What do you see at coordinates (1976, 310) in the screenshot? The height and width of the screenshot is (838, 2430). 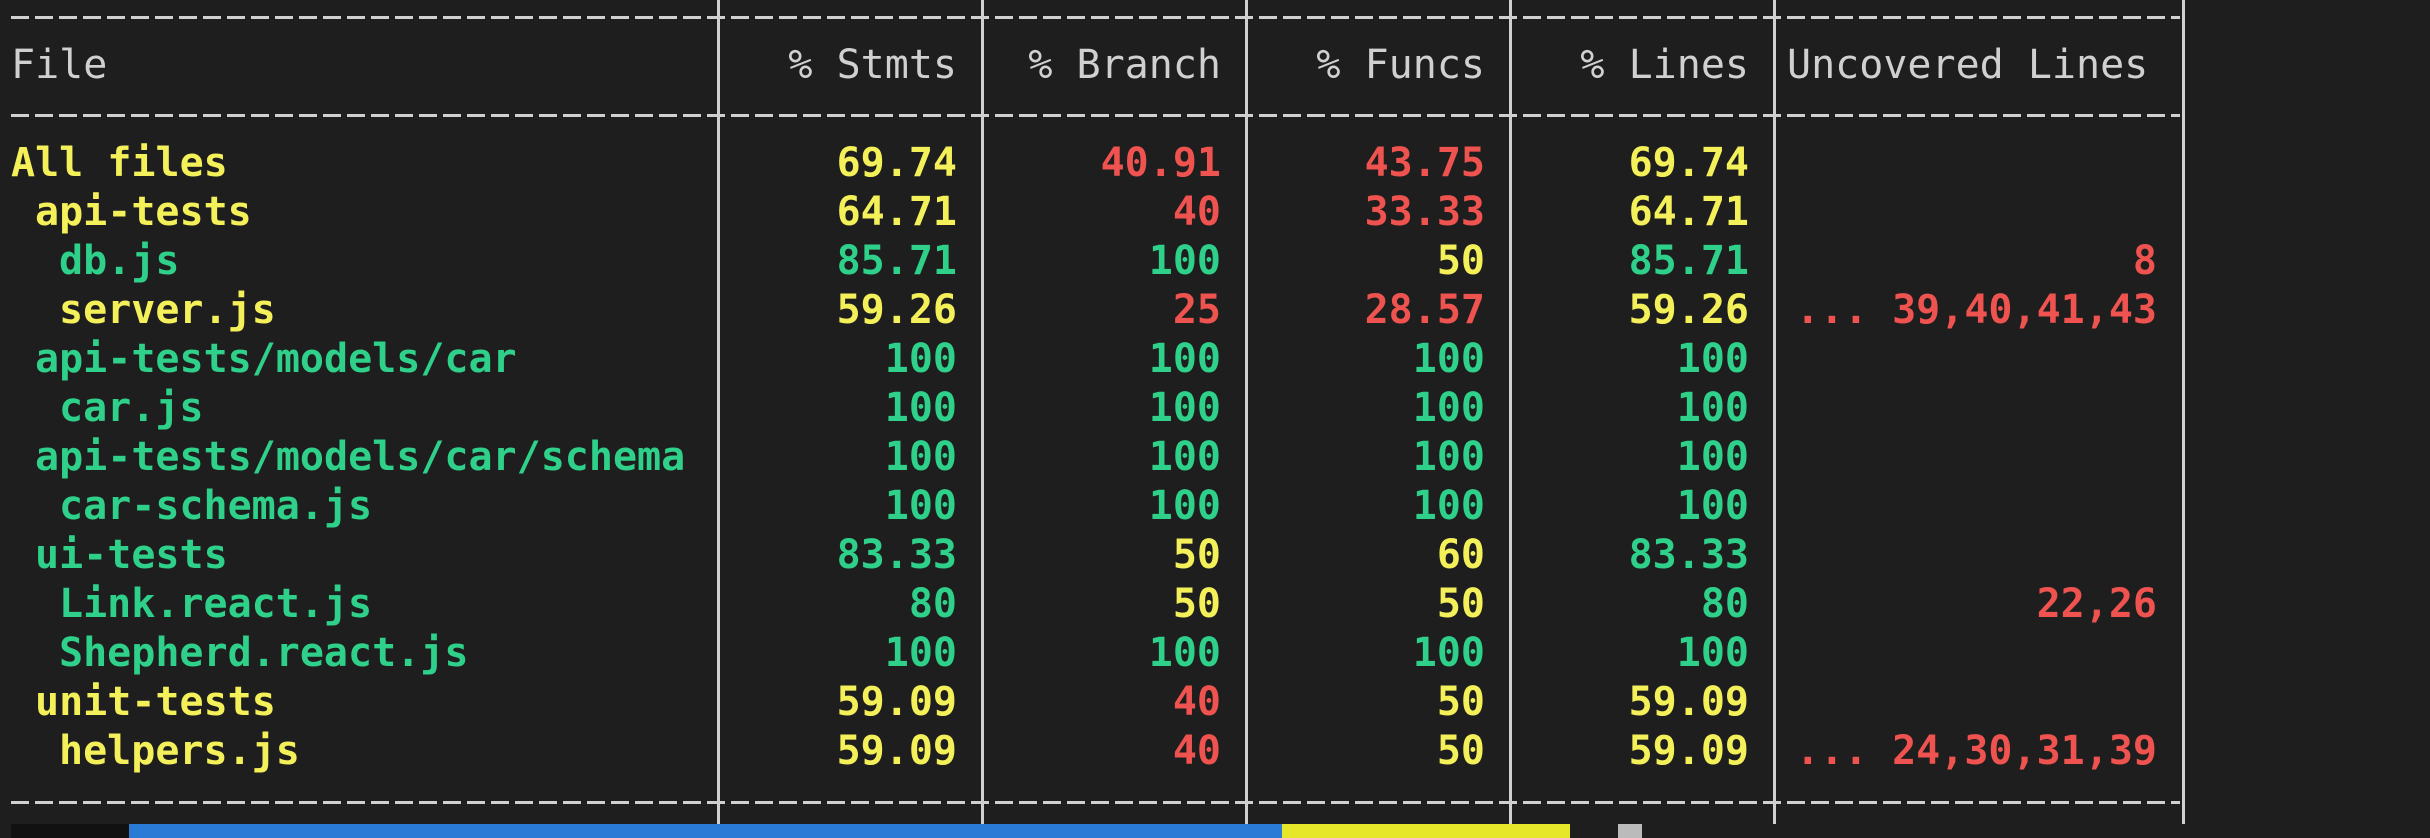 I see `uncovered-lines: ... 39,40,41,43` at bounding box center [1976, 310].